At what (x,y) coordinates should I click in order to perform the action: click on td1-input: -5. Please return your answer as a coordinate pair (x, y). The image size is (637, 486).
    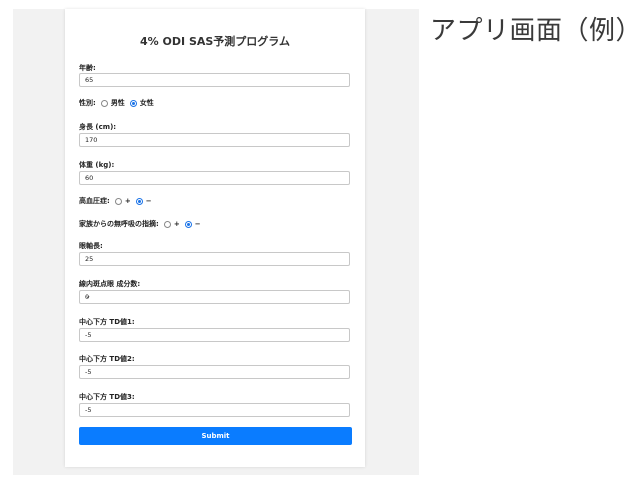
    Looking at the image, I should click on (214, 335).